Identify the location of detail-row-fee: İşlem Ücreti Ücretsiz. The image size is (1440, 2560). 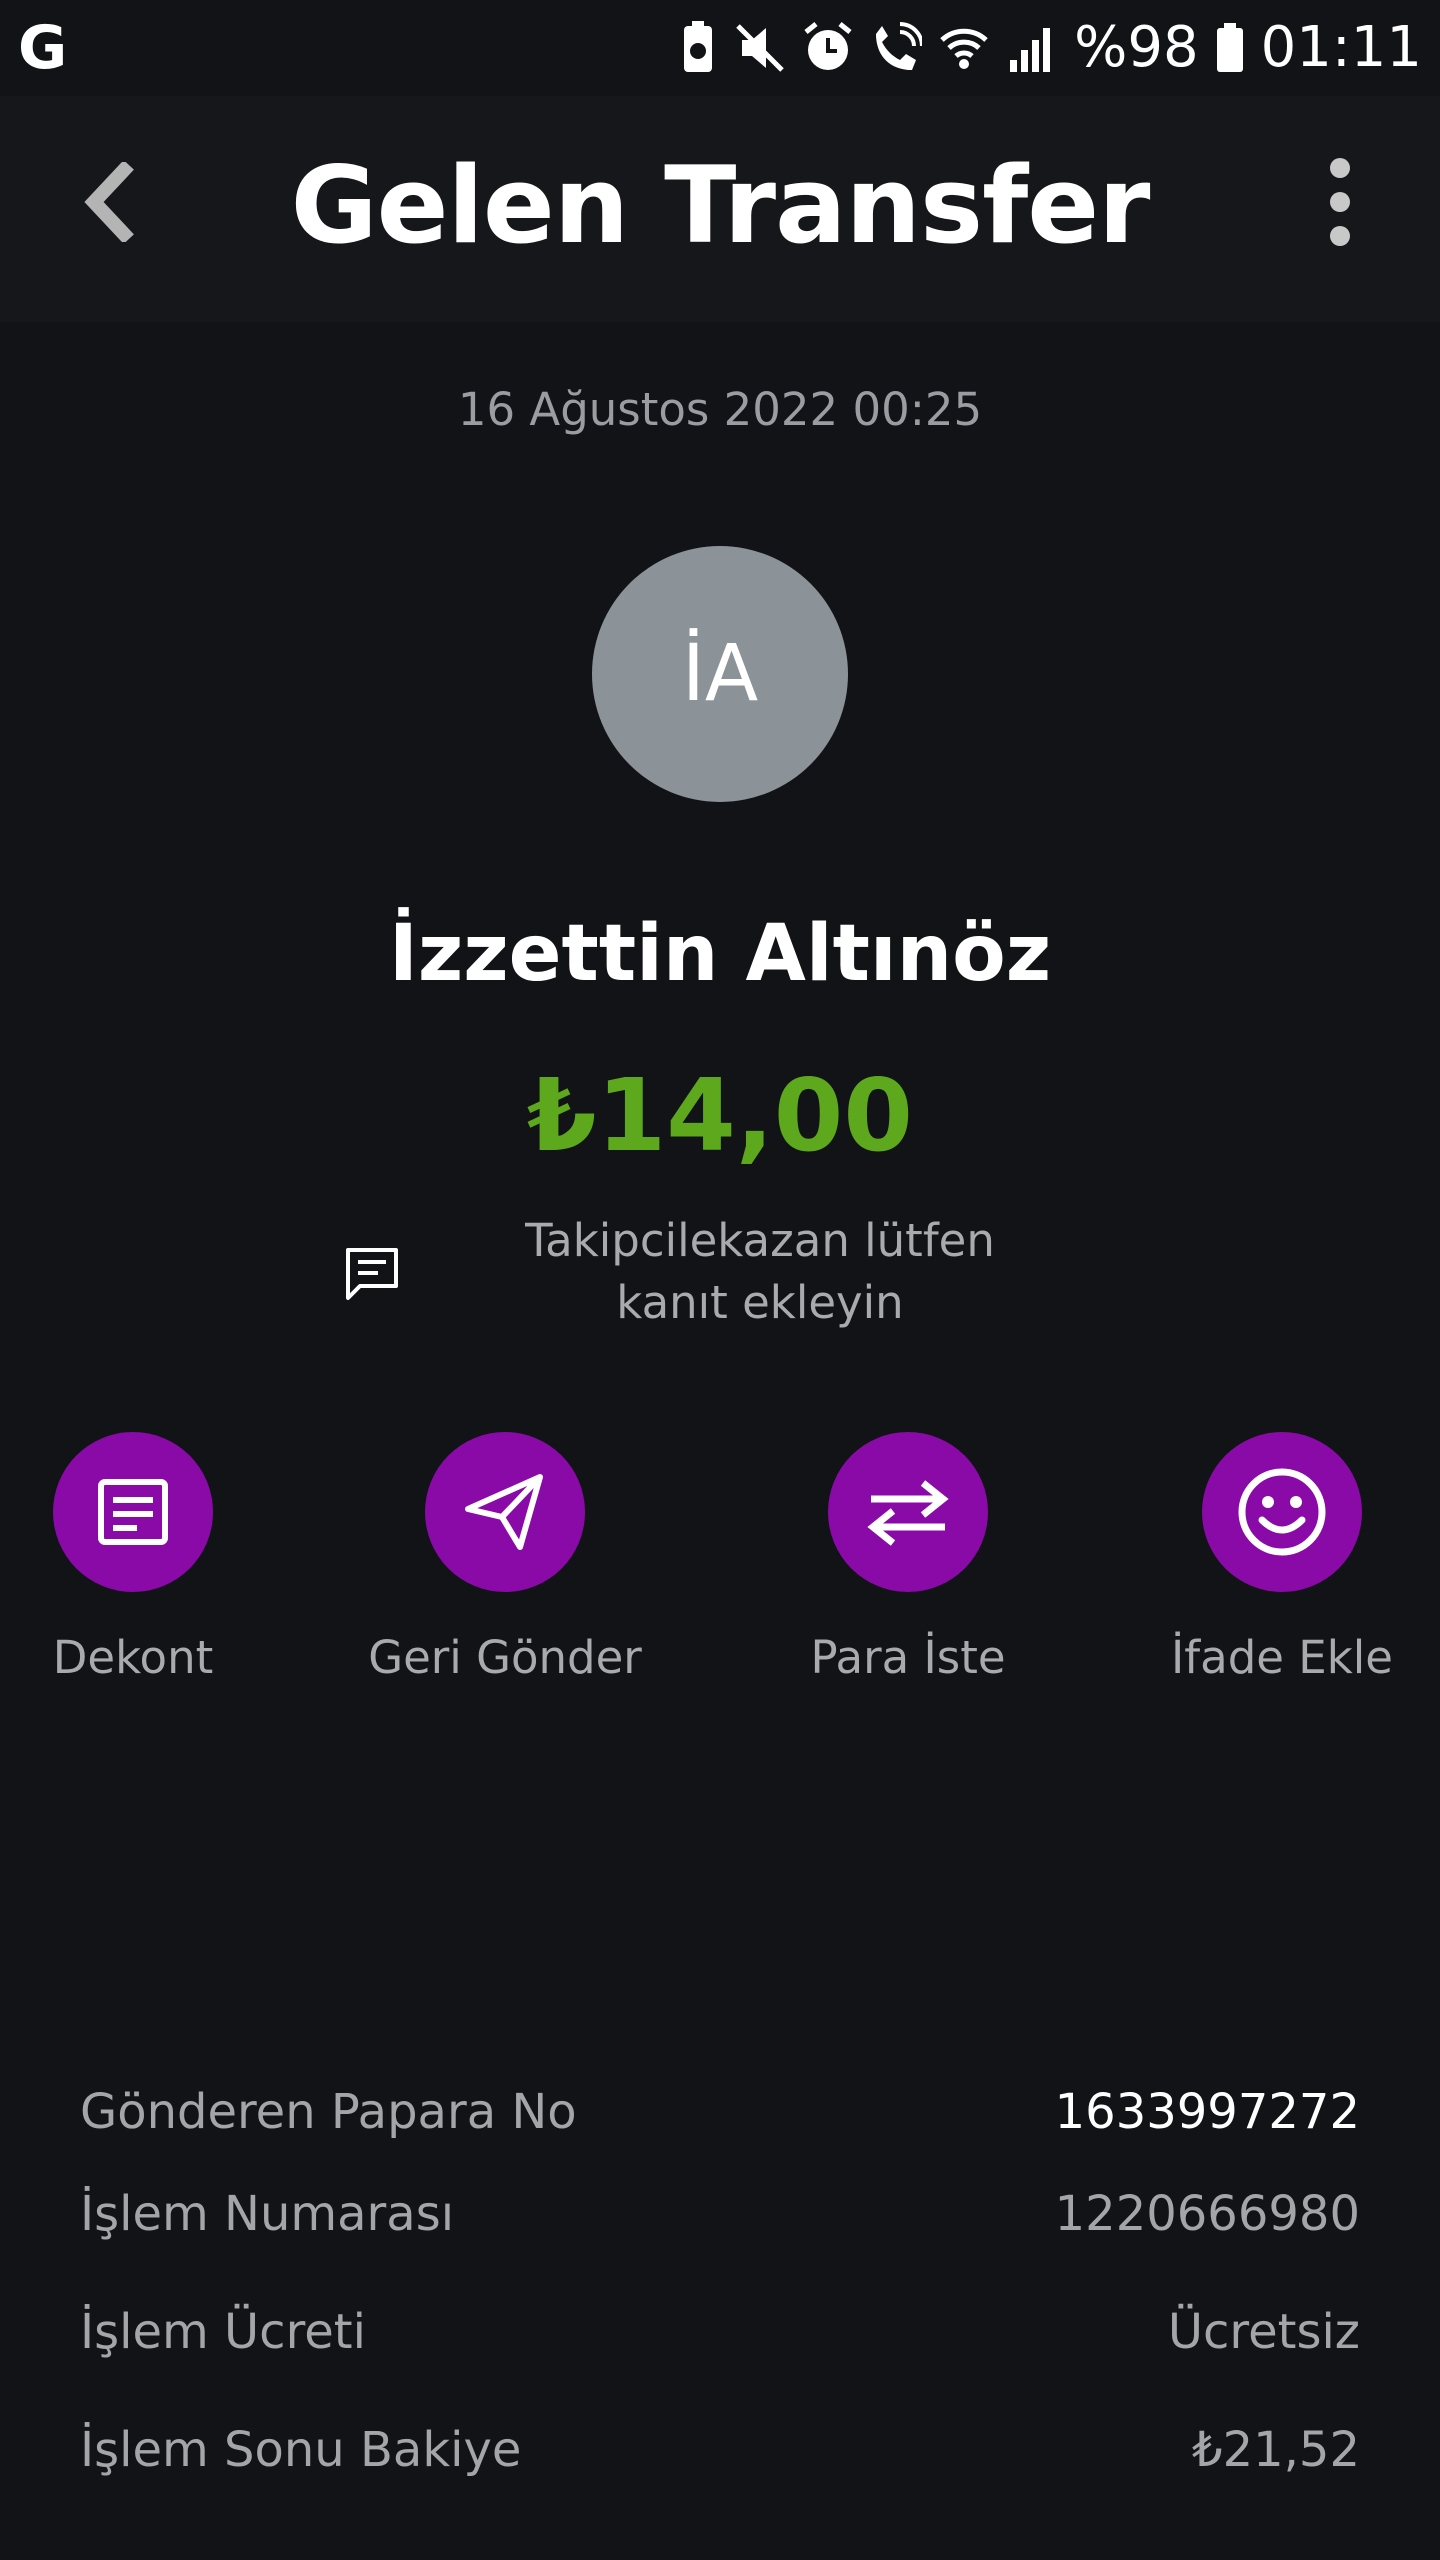
(720, 2332).